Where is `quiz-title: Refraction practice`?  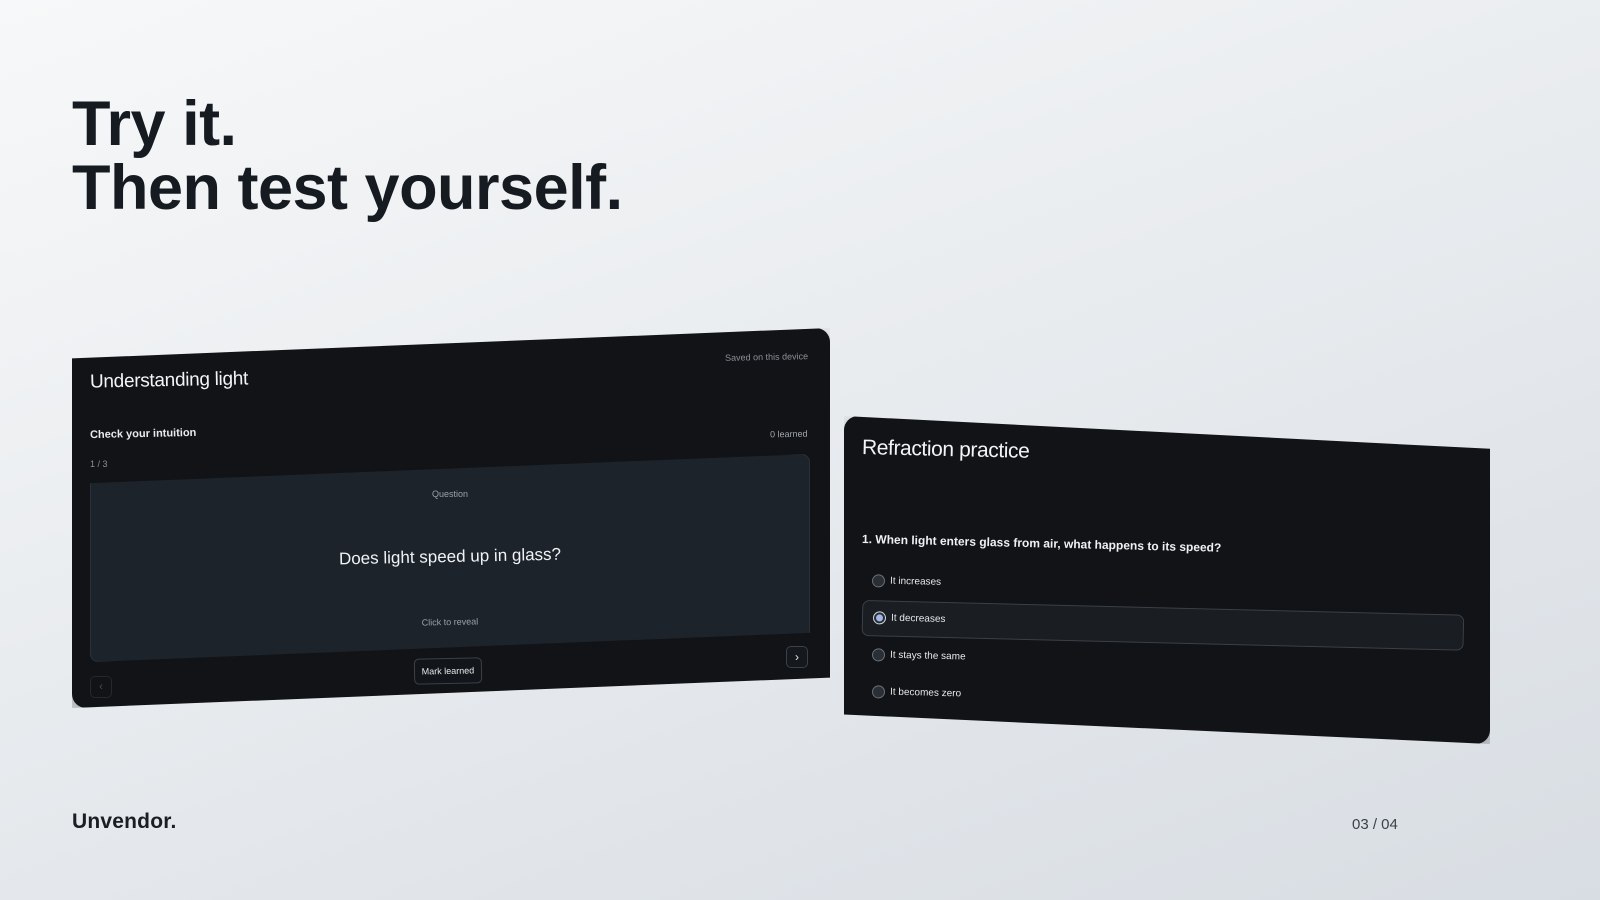
quiz-title: Refraction practice is located at coordinates (945, 449).